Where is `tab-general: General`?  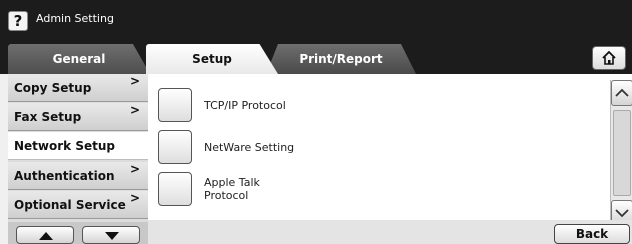 tab-general: General is located at coordinates (79, 59).